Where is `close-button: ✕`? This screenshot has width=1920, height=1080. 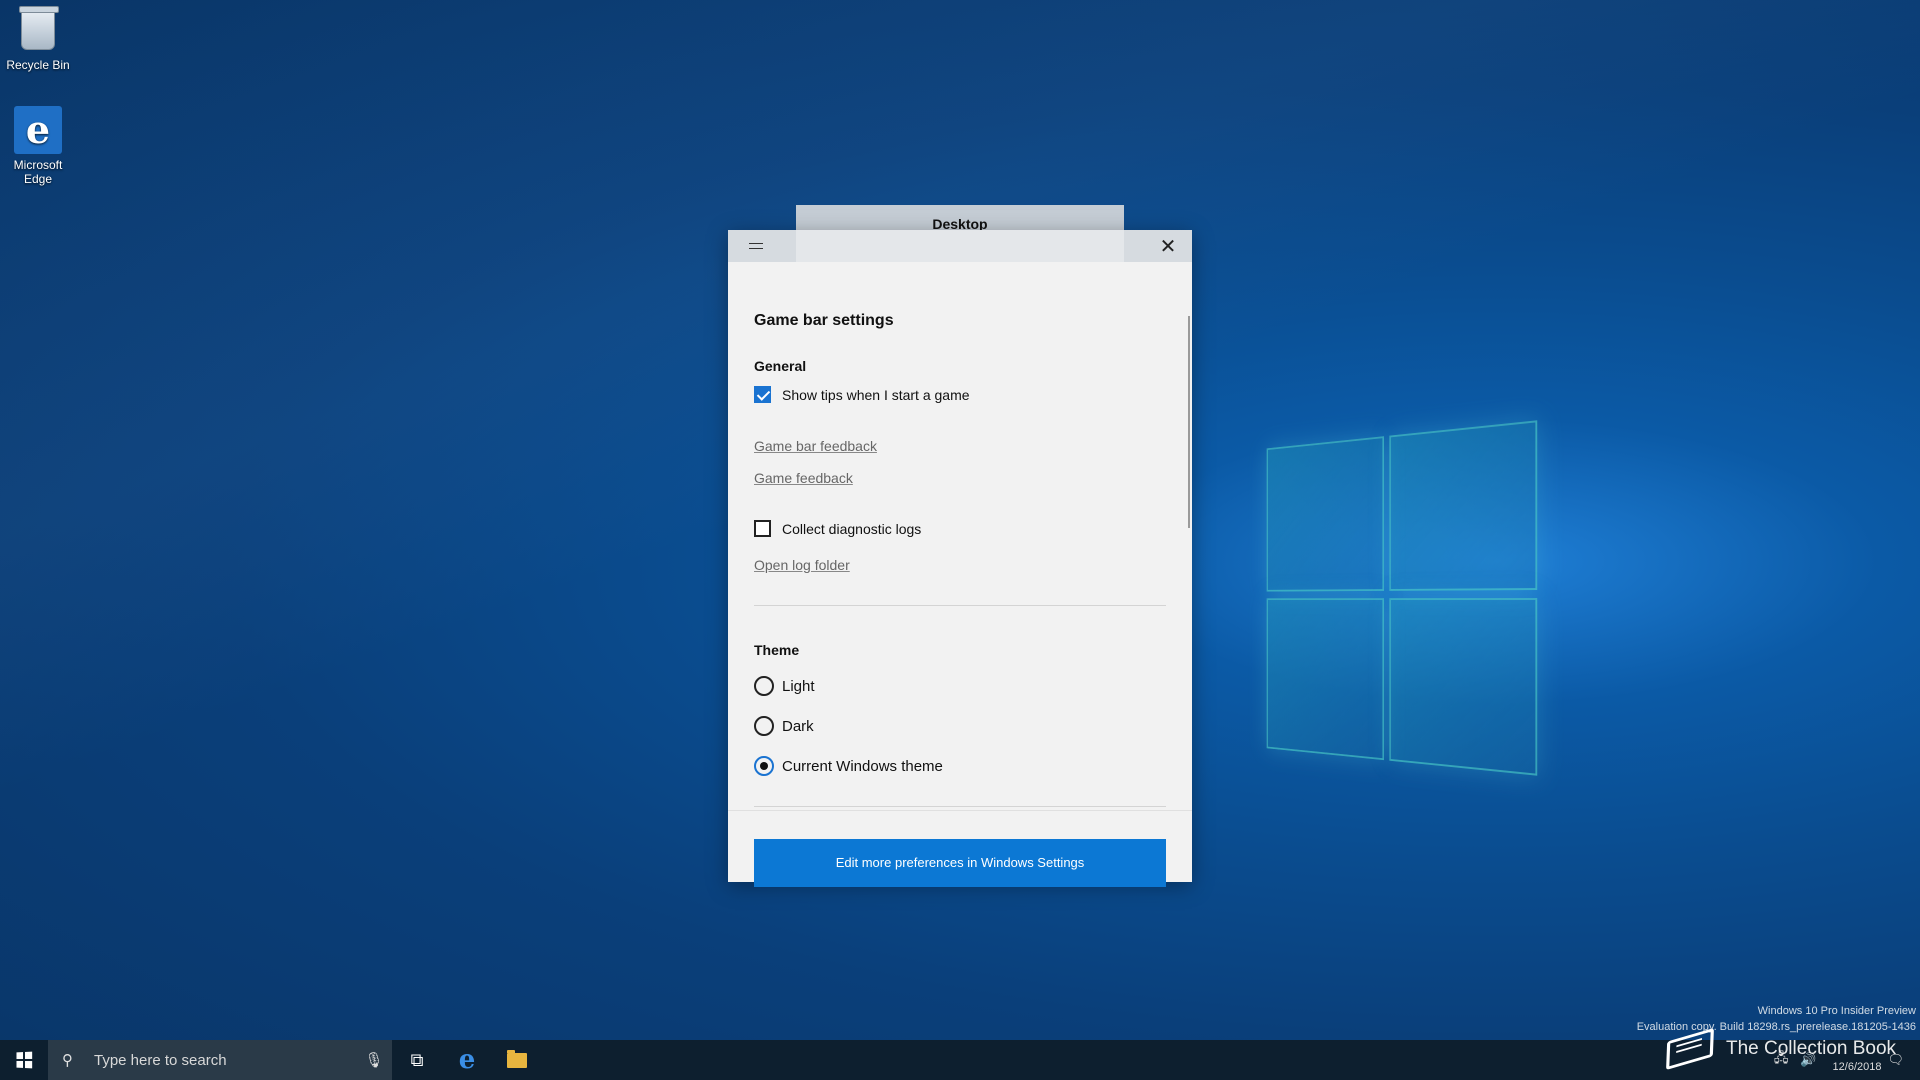
close-button: ✕ is located at coordinates (1168, 246).